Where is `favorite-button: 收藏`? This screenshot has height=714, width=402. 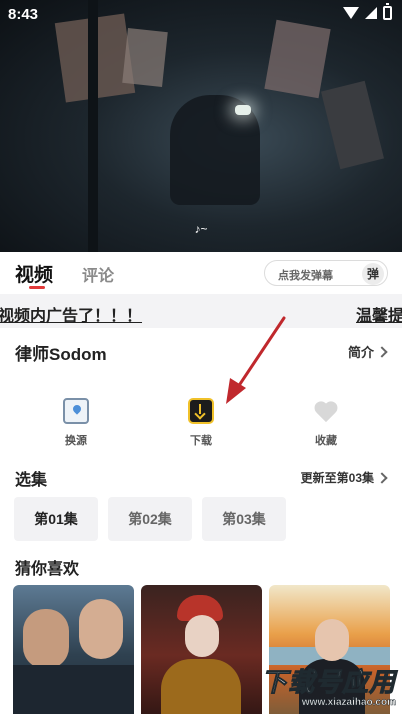
favorite-button: 收藏 is located at coordinates (326, 423).